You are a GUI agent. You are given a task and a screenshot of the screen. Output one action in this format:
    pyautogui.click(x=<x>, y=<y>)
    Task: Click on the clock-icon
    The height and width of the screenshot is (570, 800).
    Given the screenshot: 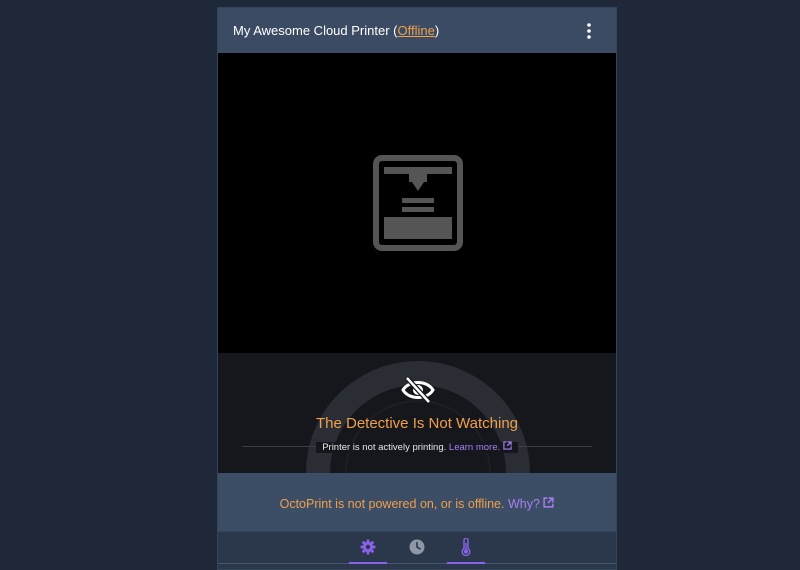 What is the action you would take?
    pyautogui.click(x=417, y=547)
    